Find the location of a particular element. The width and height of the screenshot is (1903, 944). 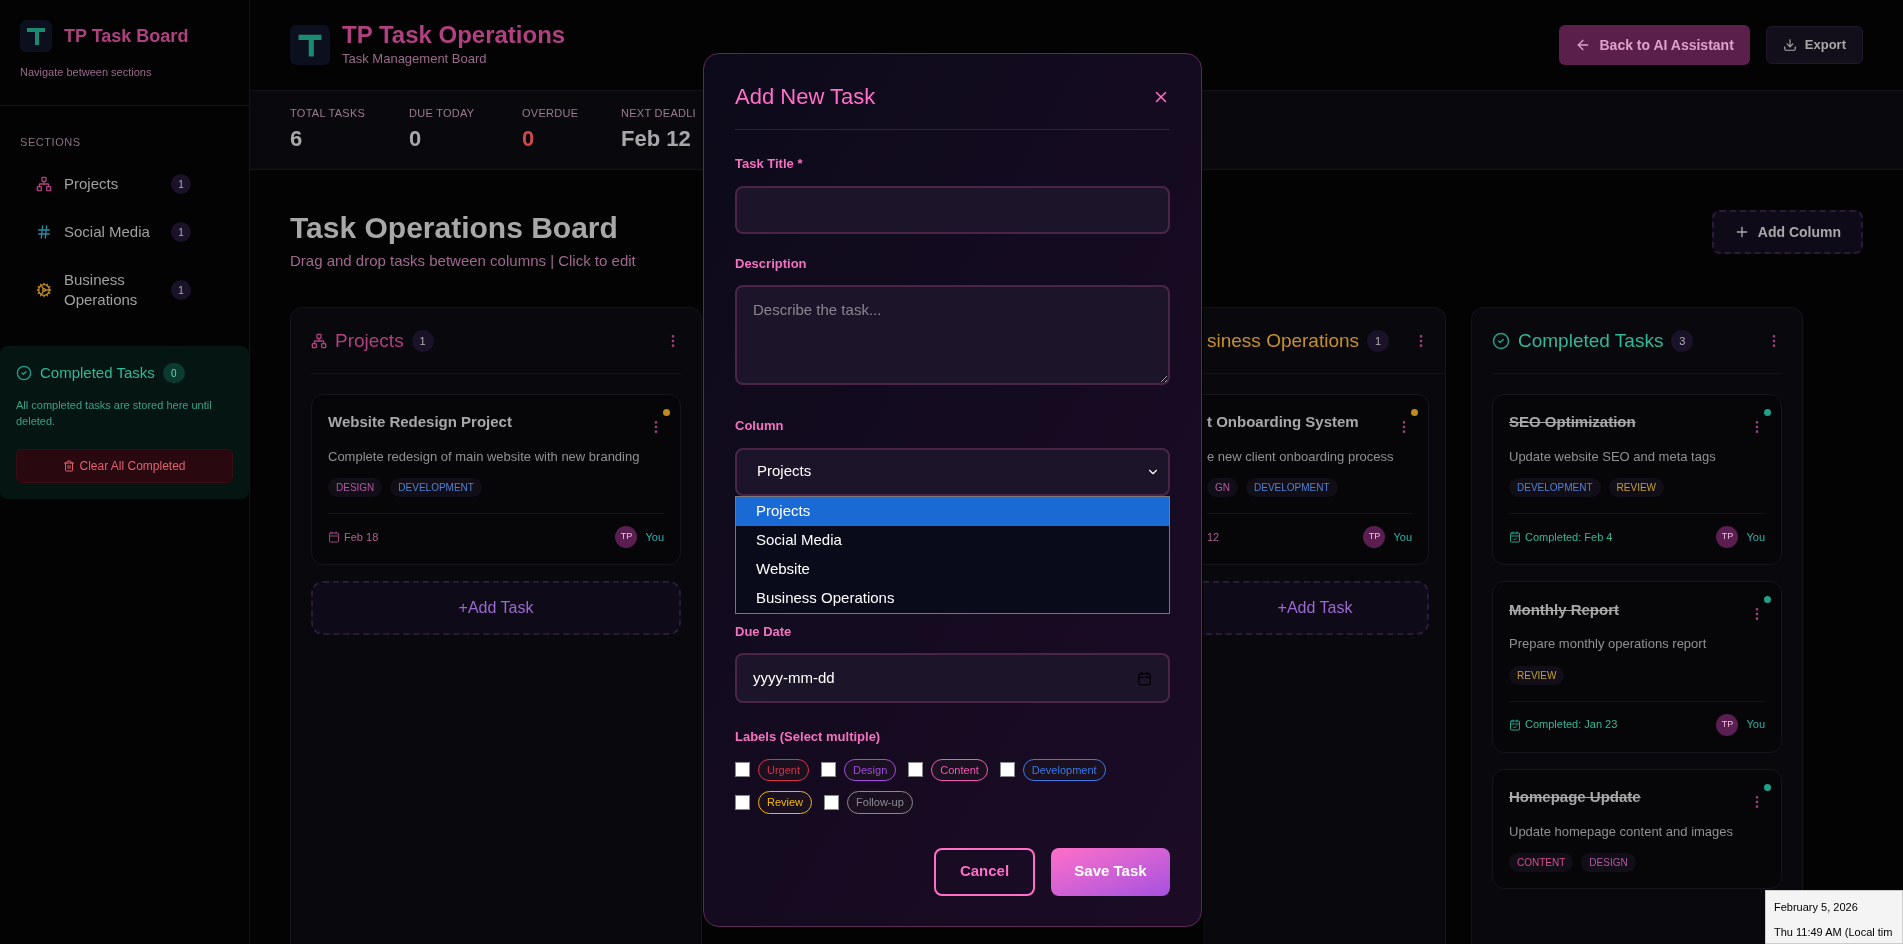

task-date: Feb 18 is located at coordinates (361, 537).